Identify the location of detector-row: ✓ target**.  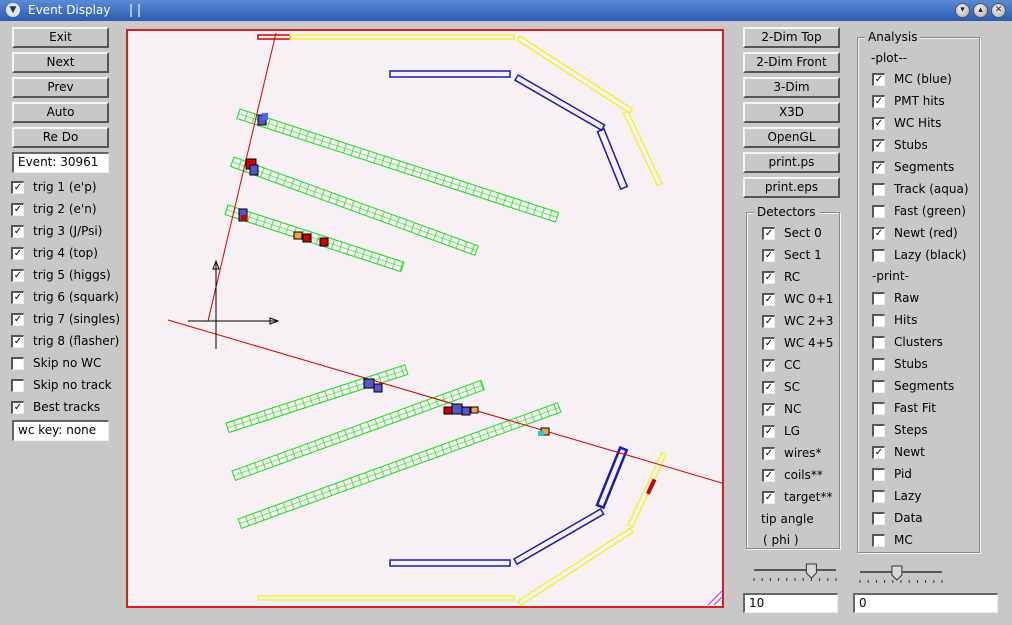
(797, 497).